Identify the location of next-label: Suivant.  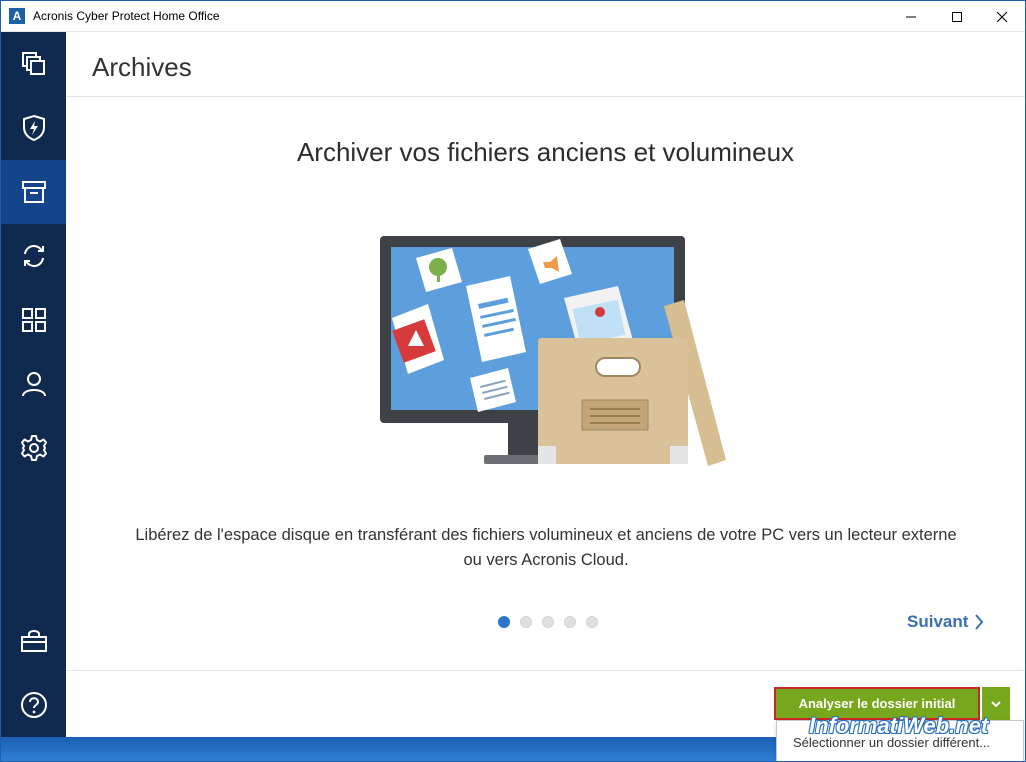
(938, 621).